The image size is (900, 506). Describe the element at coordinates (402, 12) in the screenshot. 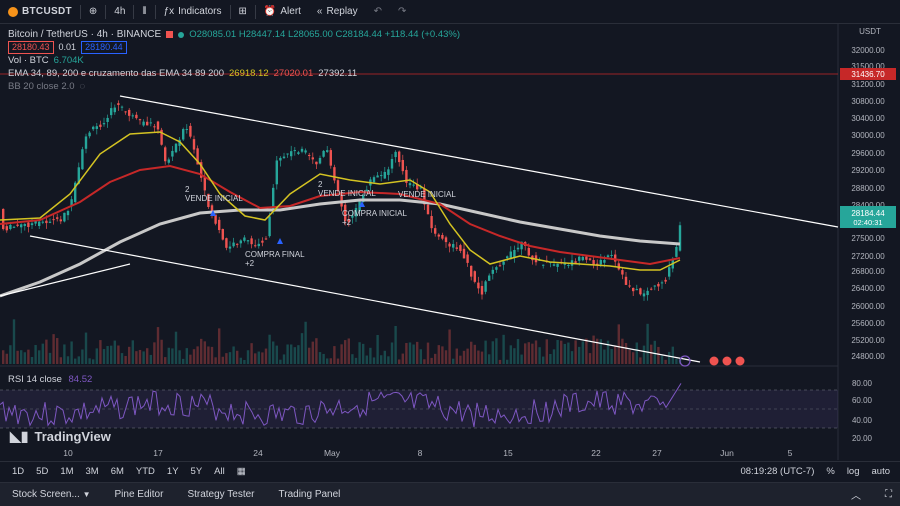

I see `redo-button: ↷` at that location.